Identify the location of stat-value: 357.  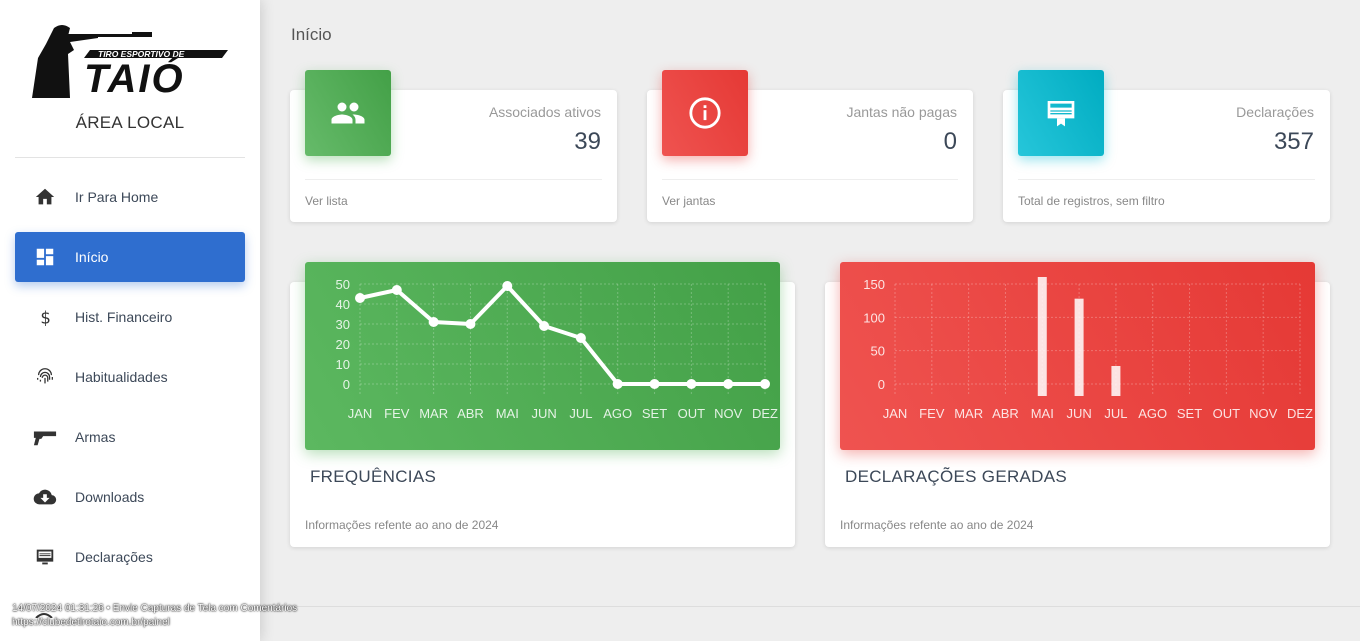
(1293, 141).